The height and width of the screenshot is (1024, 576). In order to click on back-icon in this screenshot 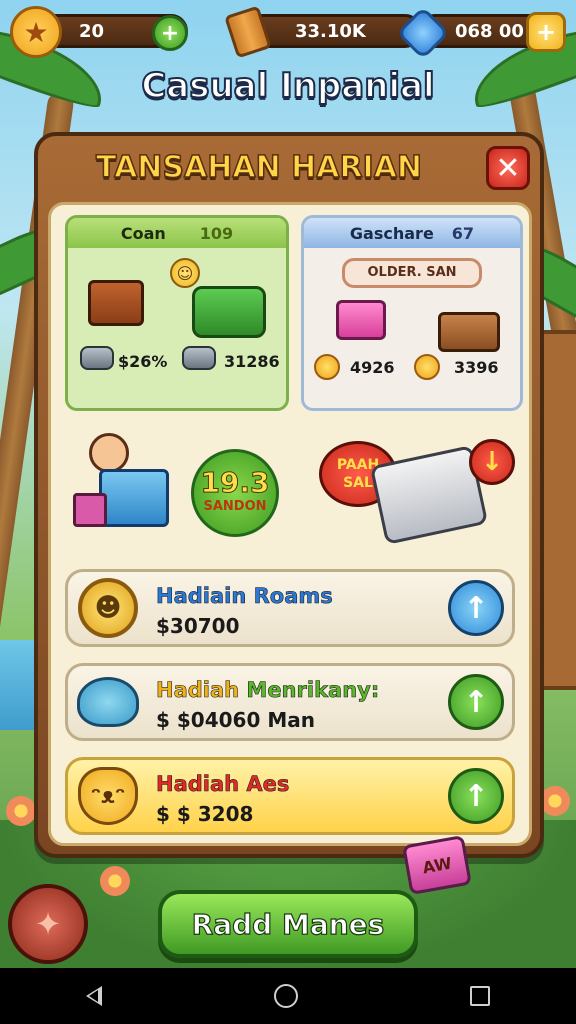, I will do `click(94, 996)`.